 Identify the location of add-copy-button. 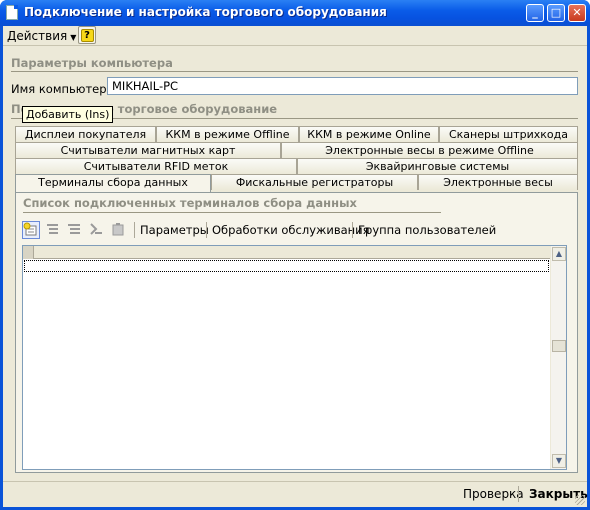
(53, 230).